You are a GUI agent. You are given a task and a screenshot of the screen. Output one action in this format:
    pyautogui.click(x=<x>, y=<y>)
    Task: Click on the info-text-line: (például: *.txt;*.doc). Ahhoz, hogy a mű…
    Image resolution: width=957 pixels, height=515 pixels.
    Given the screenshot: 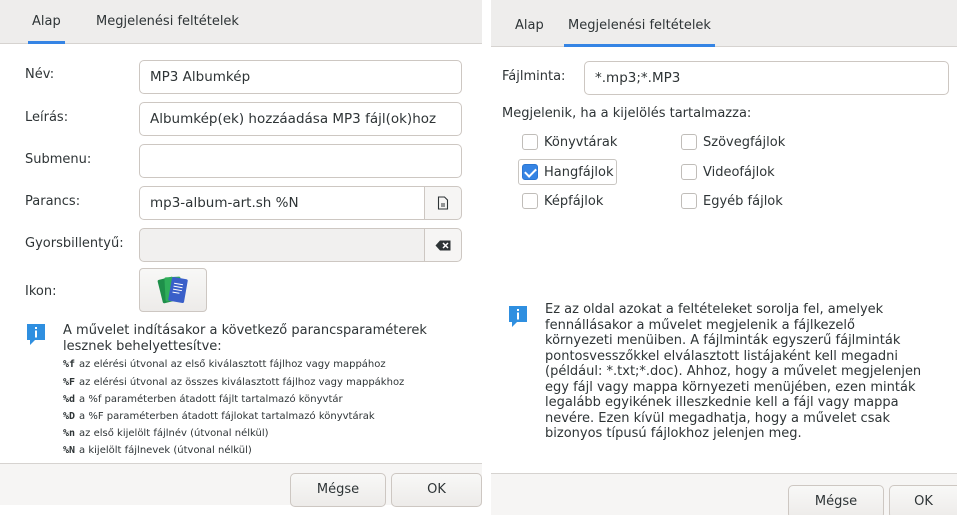 What is the action you would take?
    pyautogui.click(x=733, y=371)
    